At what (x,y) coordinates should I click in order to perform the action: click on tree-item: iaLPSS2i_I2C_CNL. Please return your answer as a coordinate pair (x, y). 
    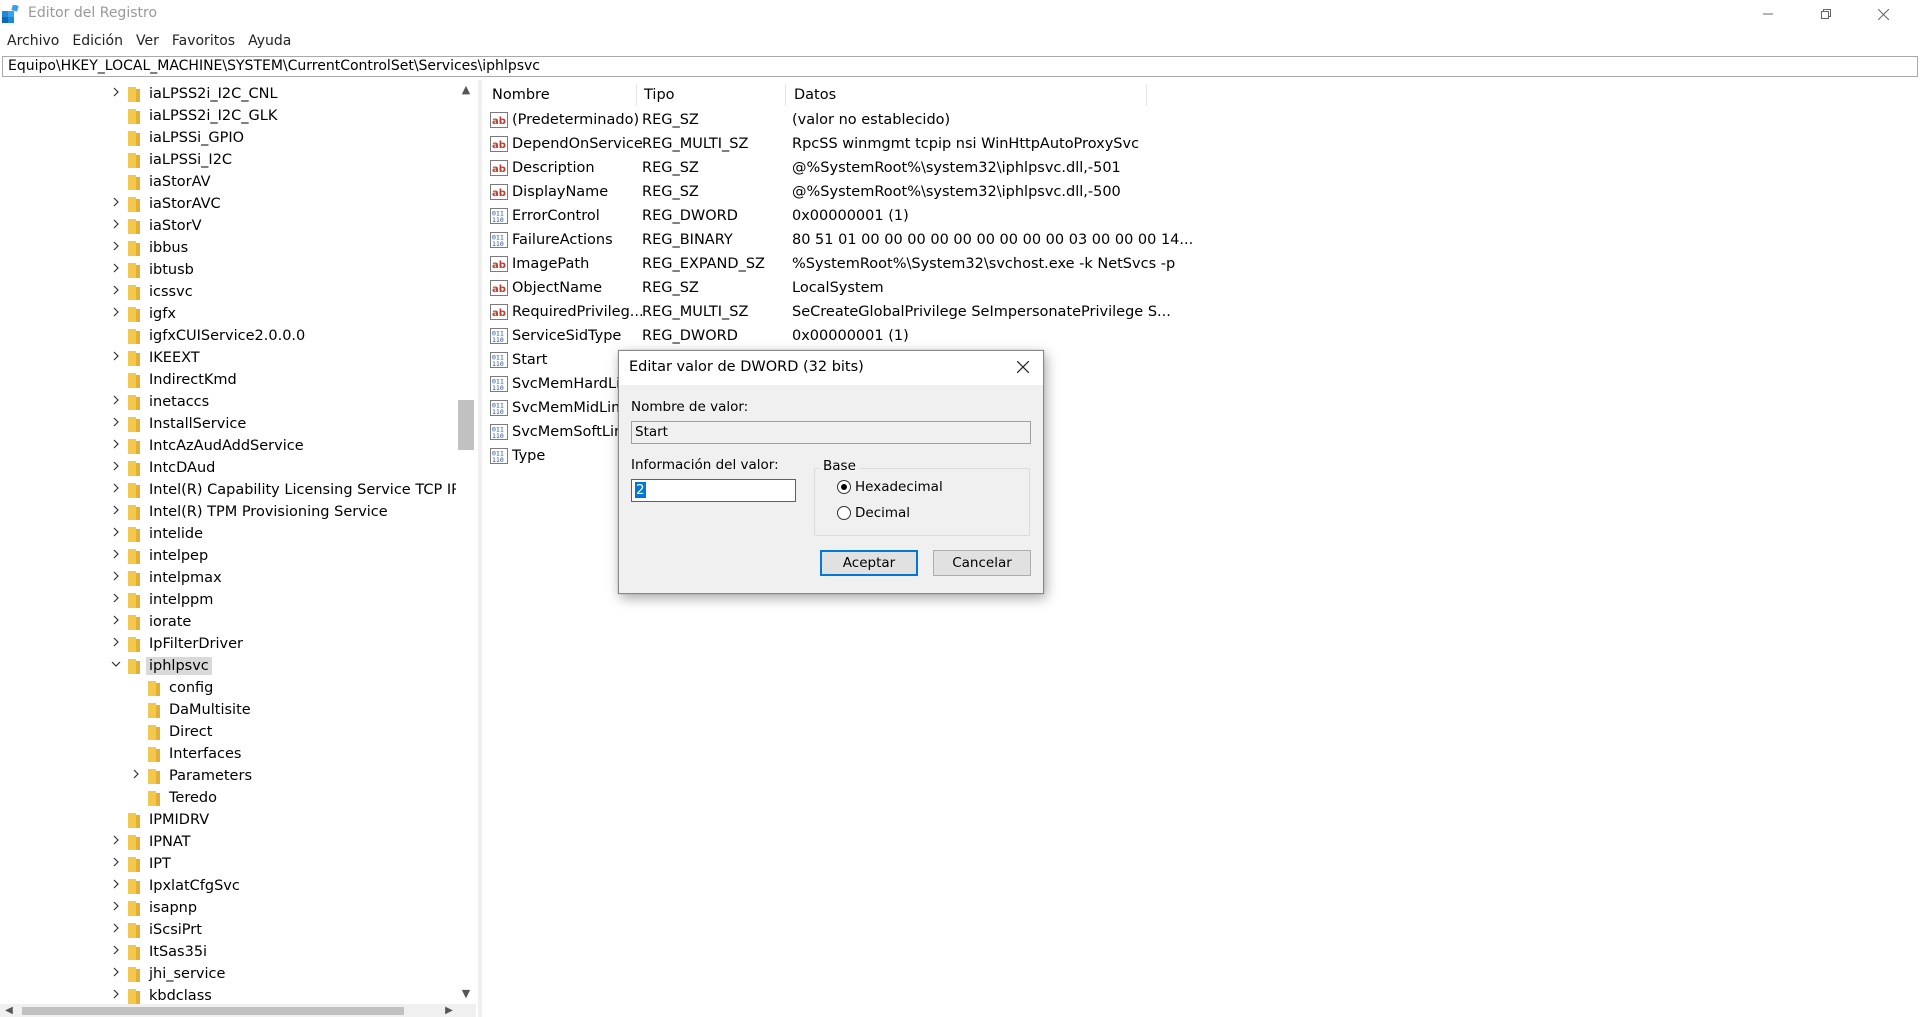
    Looking at the image, I should click on (230, 94).